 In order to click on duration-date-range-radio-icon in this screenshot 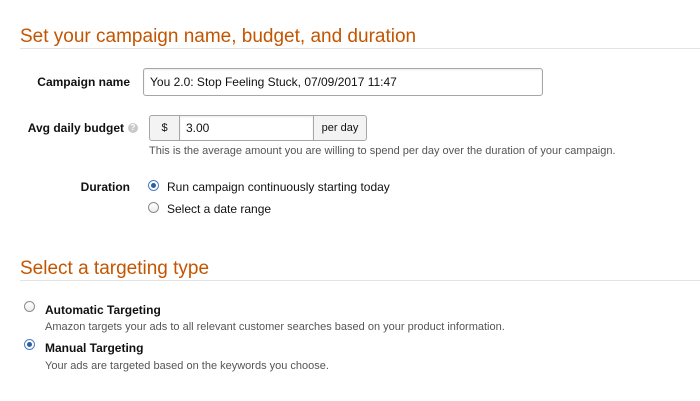, I will do `click(153, 207)`.